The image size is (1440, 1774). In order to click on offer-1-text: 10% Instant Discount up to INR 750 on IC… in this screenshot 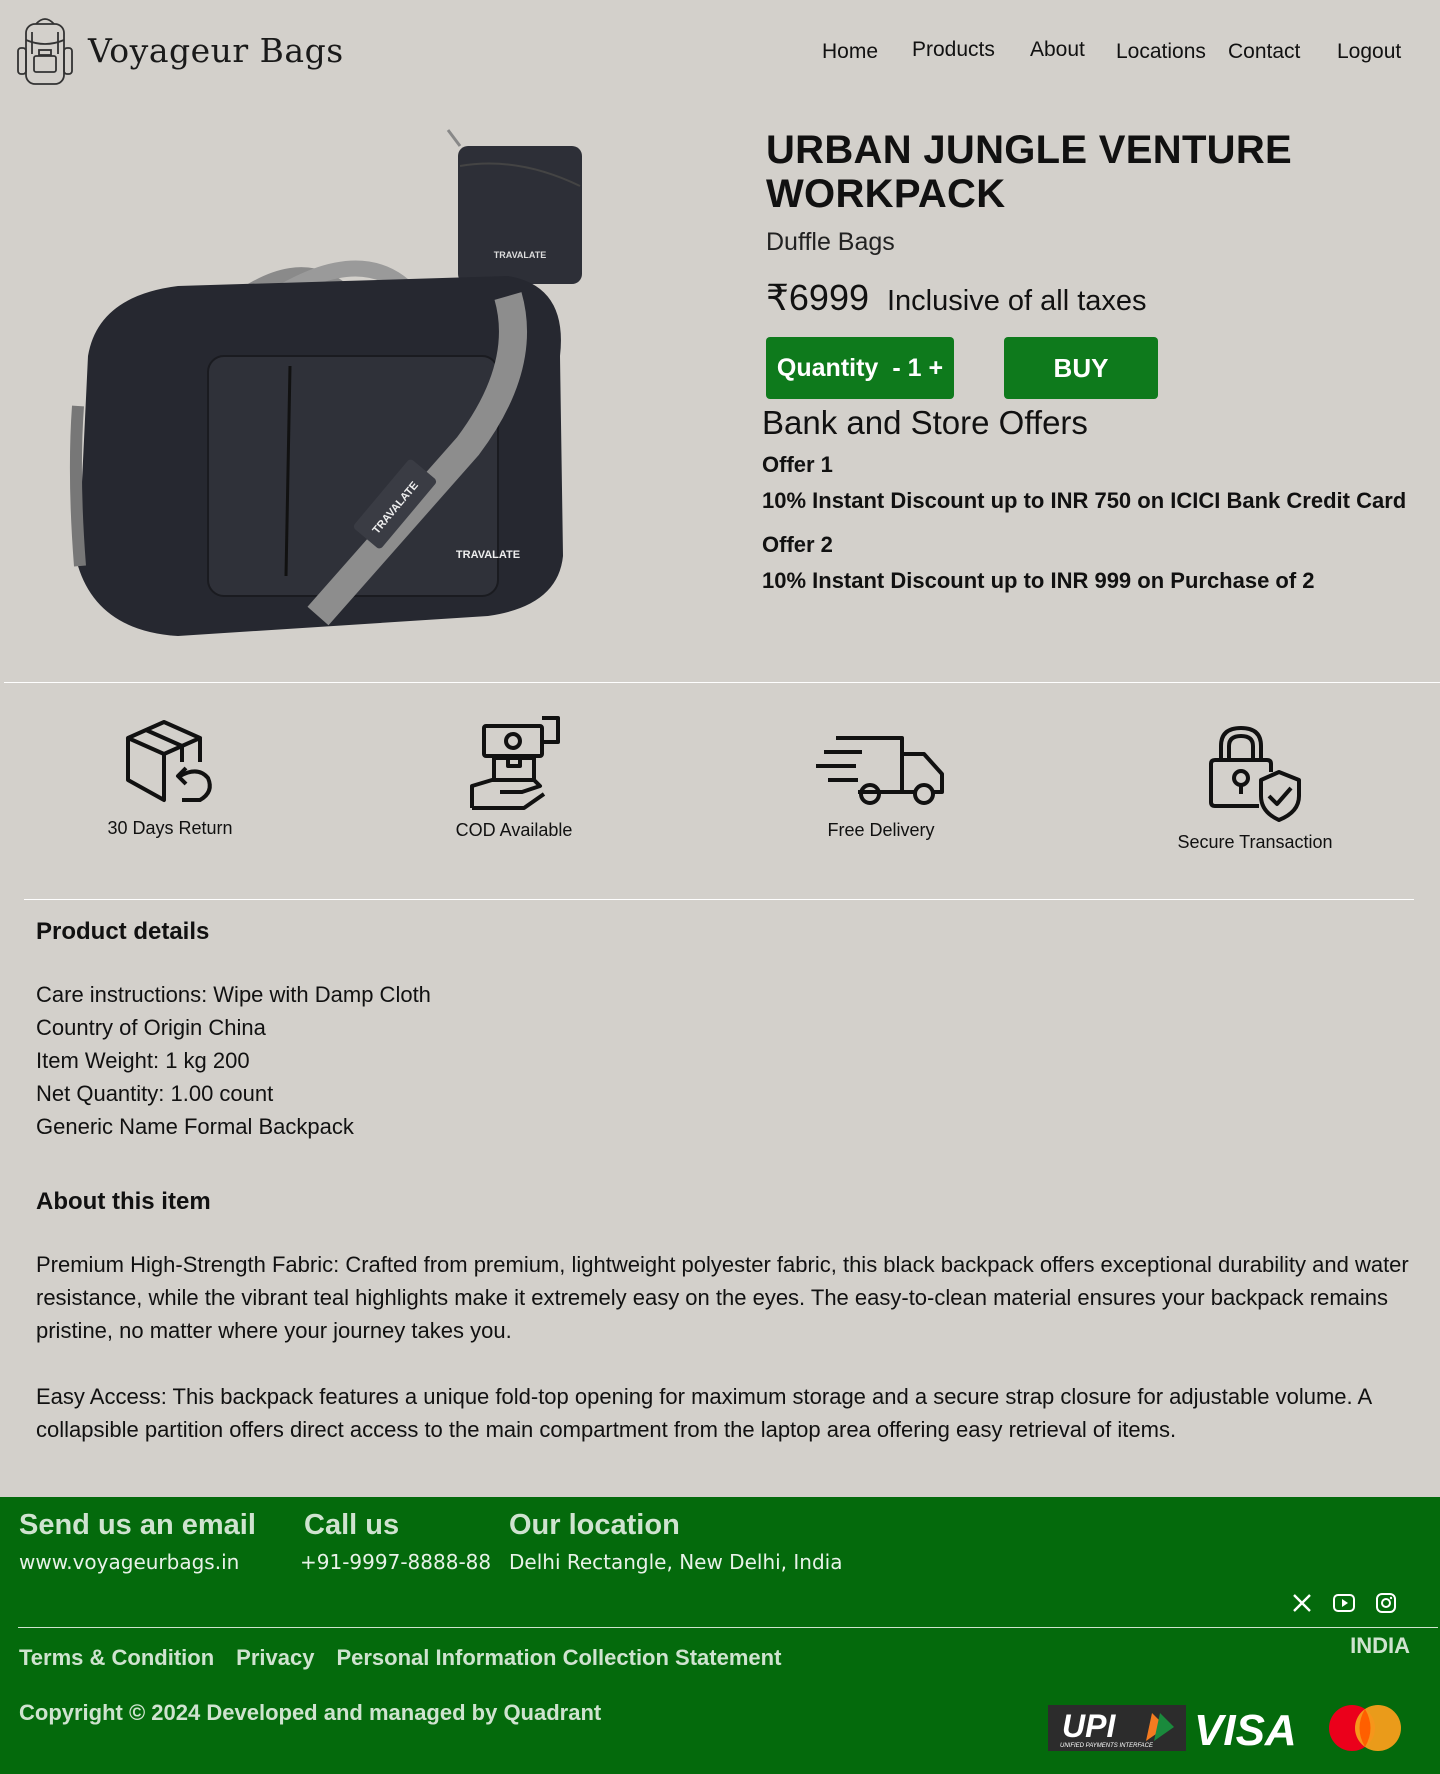, I will do `click(1084, 500)`.